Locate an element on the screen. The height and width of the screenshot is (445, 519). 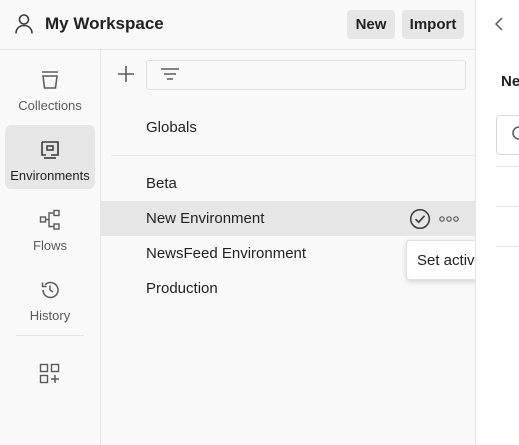
import-button: Import is located at coordinates (433, 24).